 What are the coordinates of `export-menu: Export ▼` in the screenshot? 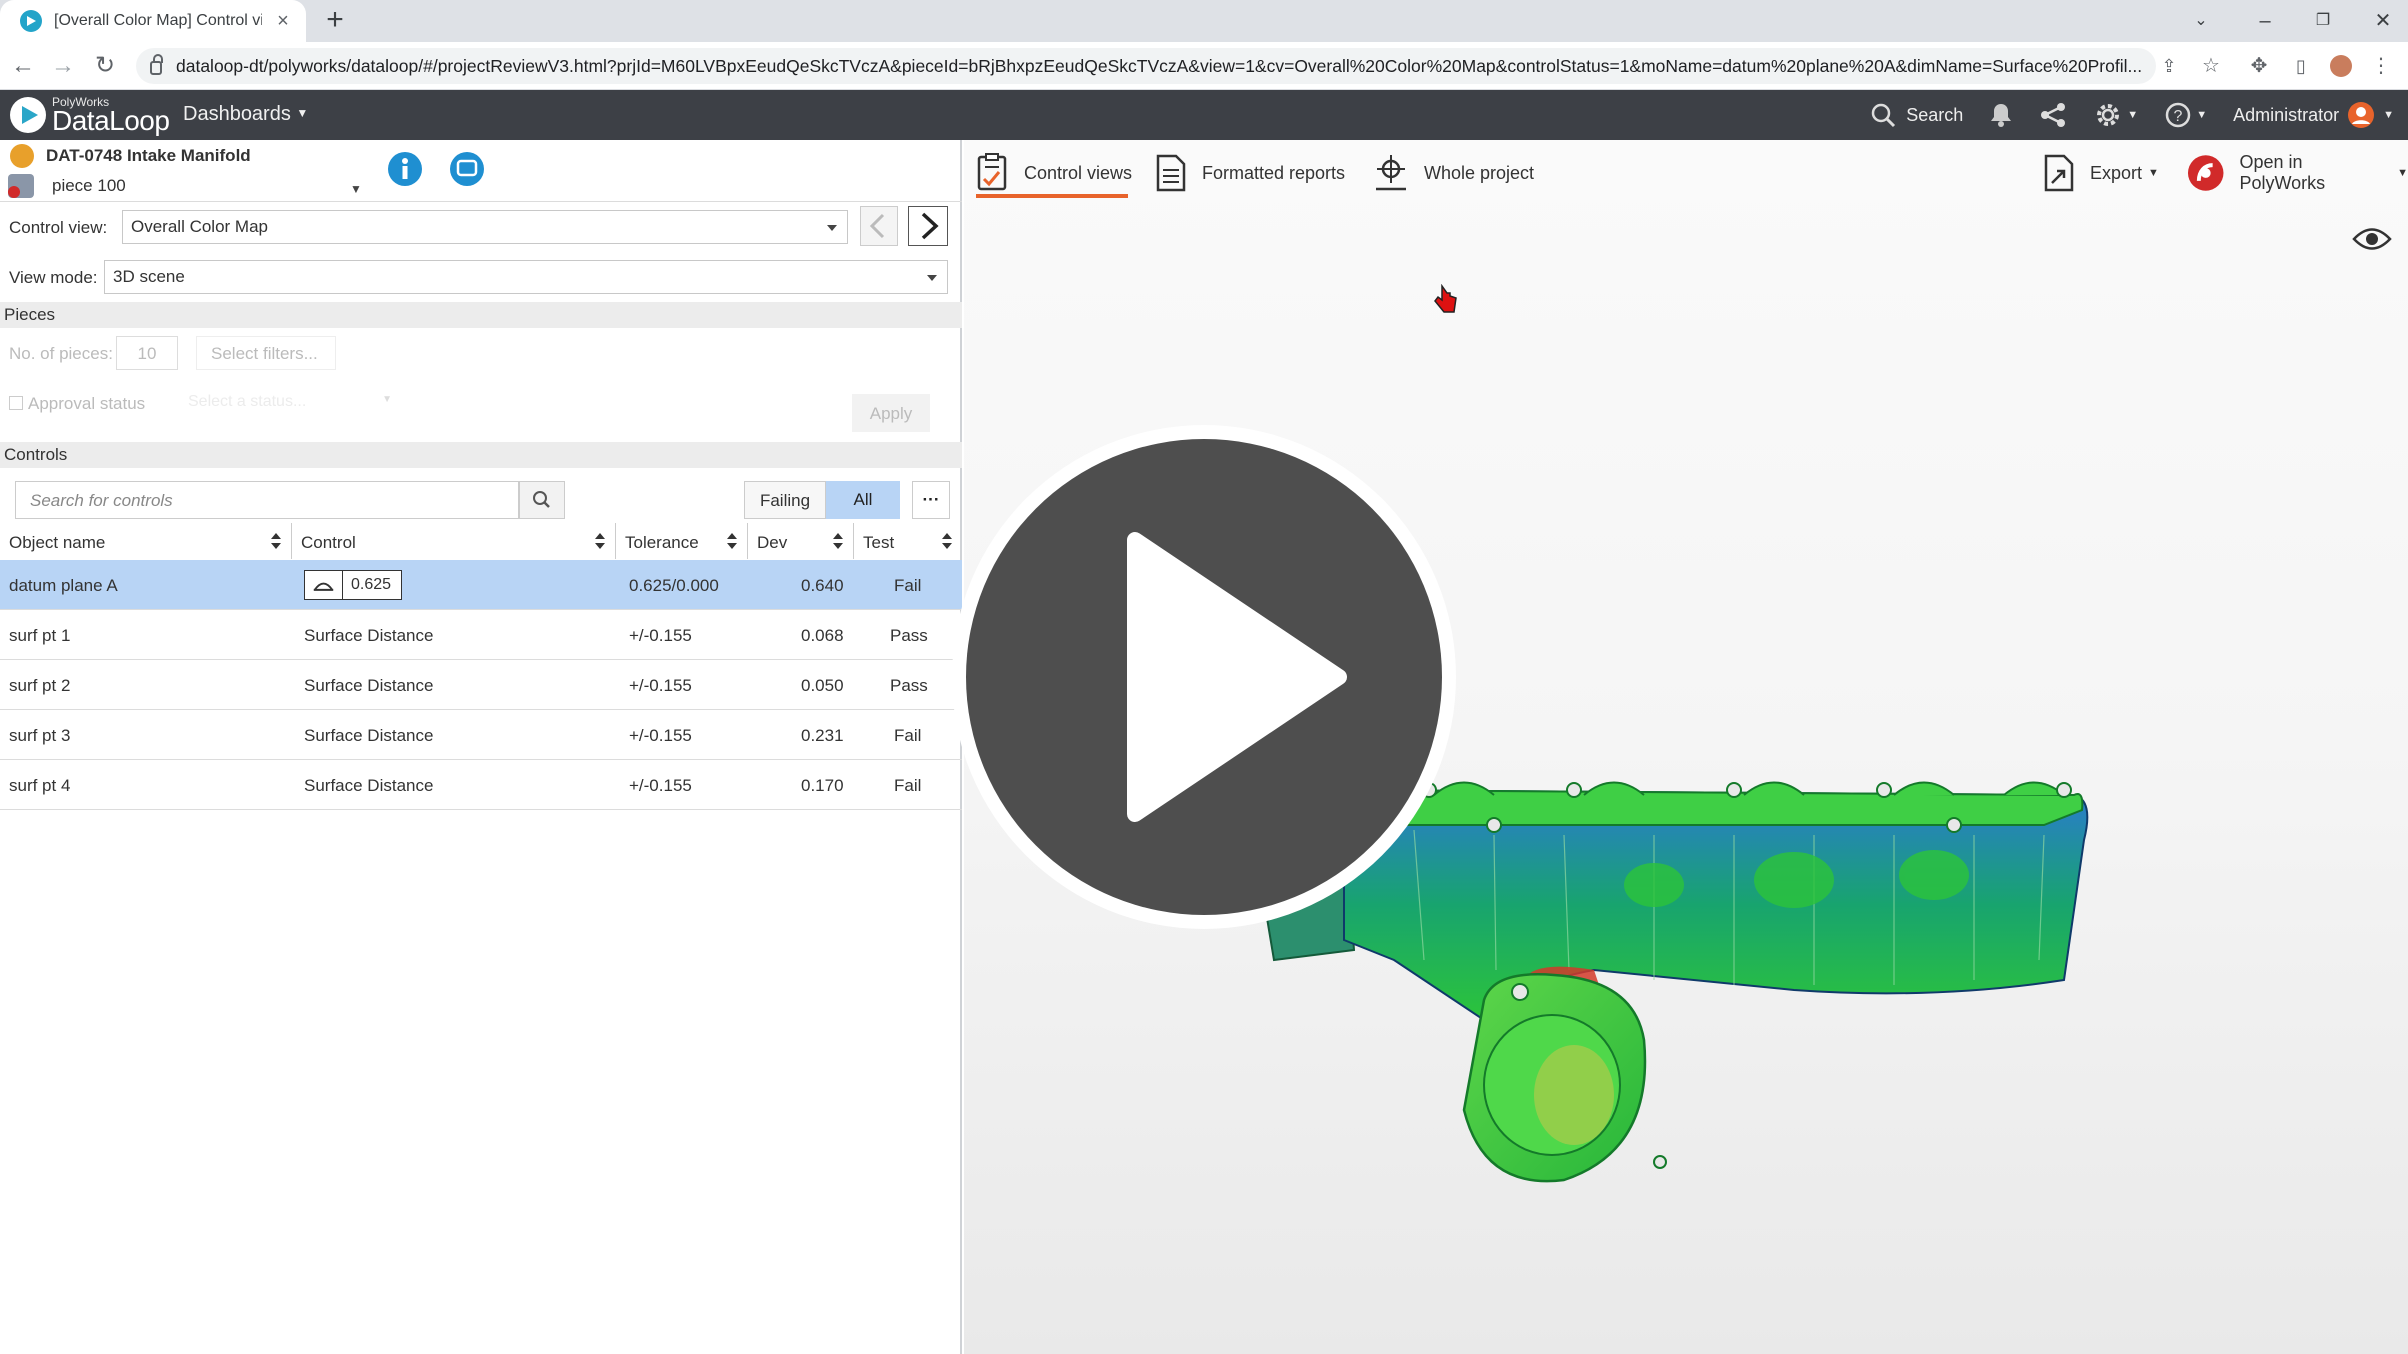 It's located at (2100, 173).